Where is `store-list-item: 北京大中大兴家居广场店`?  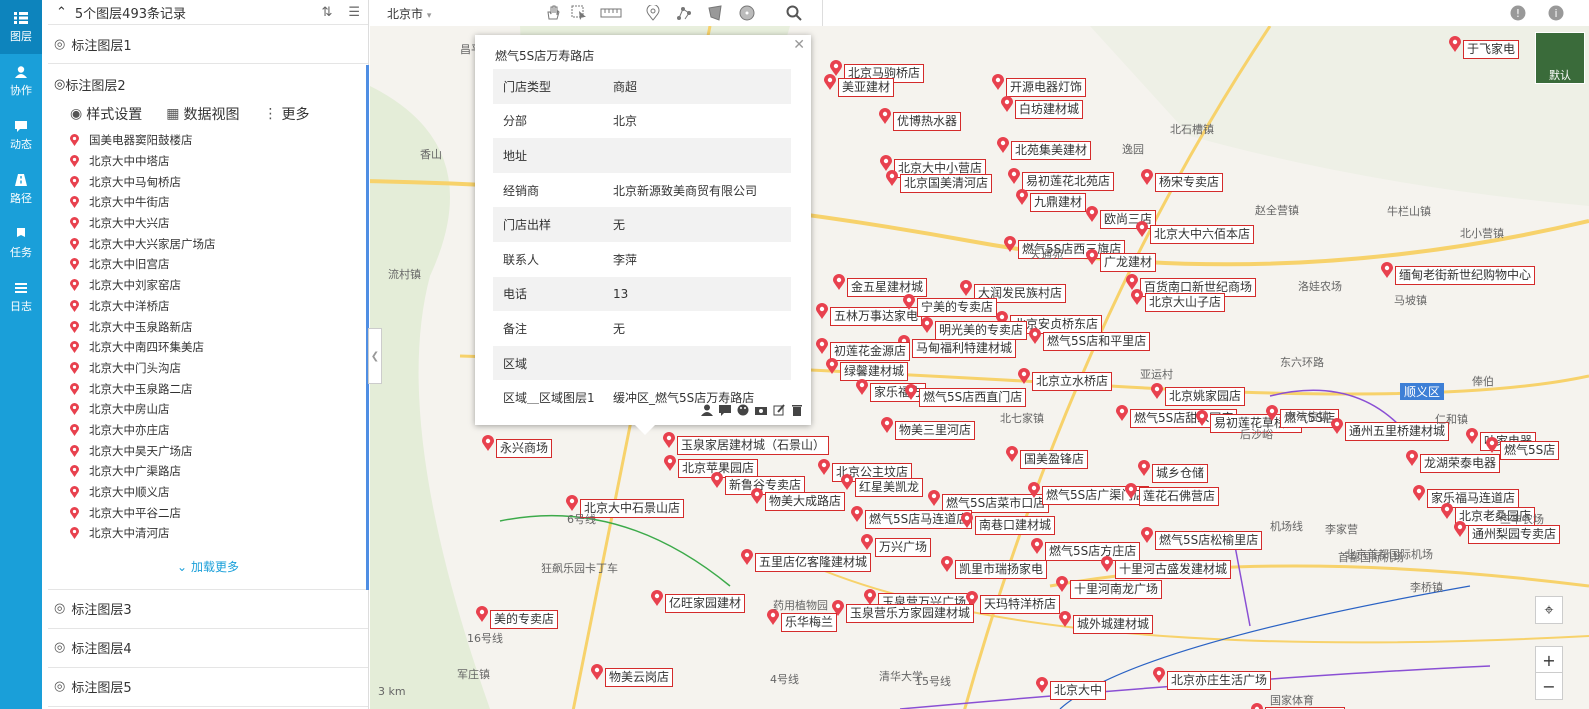 store-list-item: 北京大中大兴家居广场店 is located at coordinates (219, 243).